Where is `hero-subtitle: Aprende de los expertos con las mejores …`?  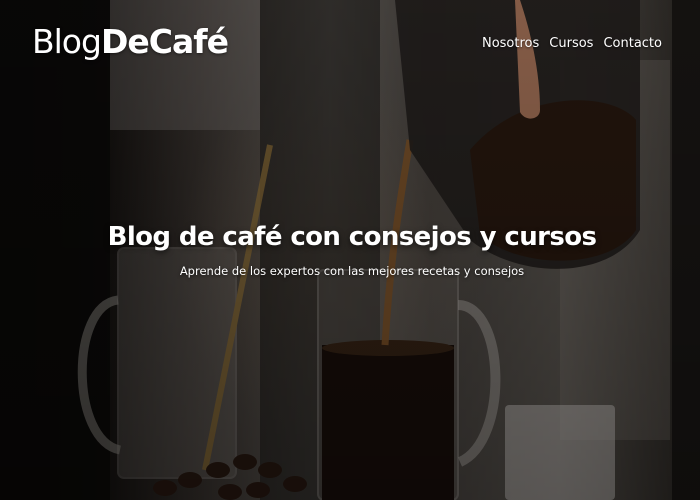 hero-subtitle: Aprende de los expertos con las mejores … is located at coordinates (352, 271).